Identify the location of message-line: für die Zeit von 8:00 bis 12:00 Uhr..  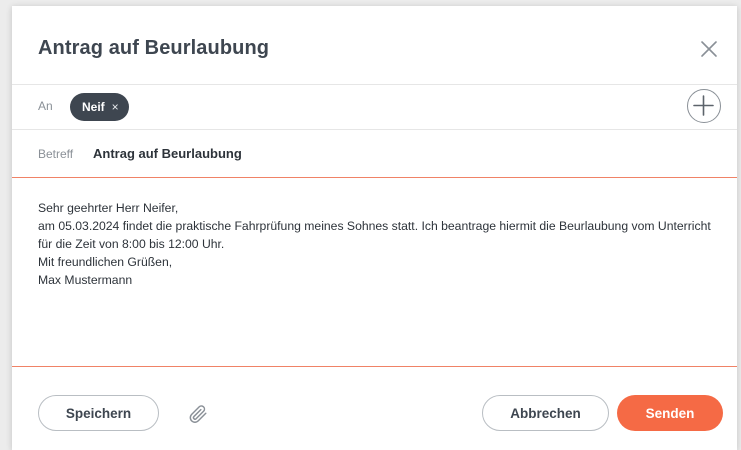
(131, 244).